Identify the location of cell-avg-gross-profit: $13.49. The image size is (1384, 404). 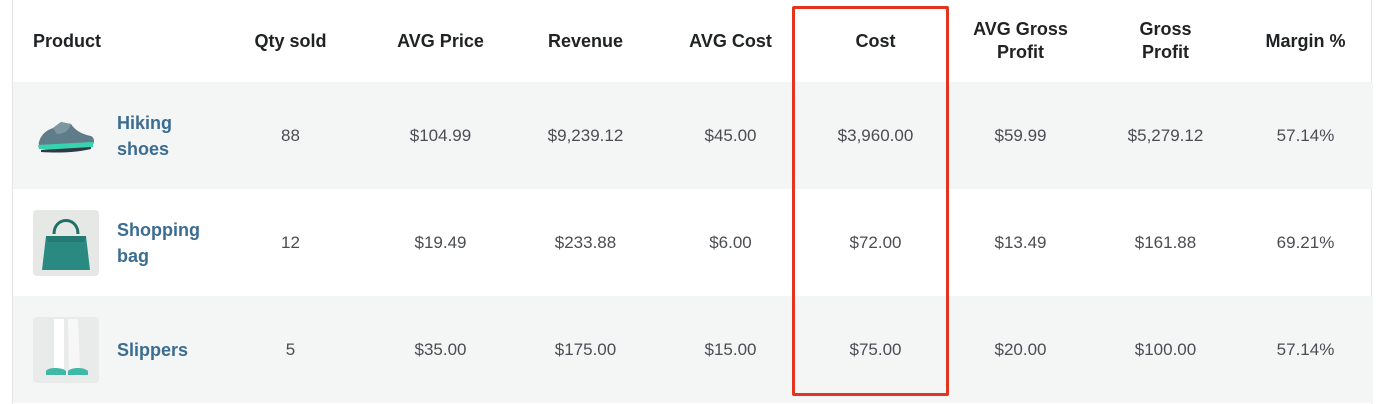
(1020, 242).